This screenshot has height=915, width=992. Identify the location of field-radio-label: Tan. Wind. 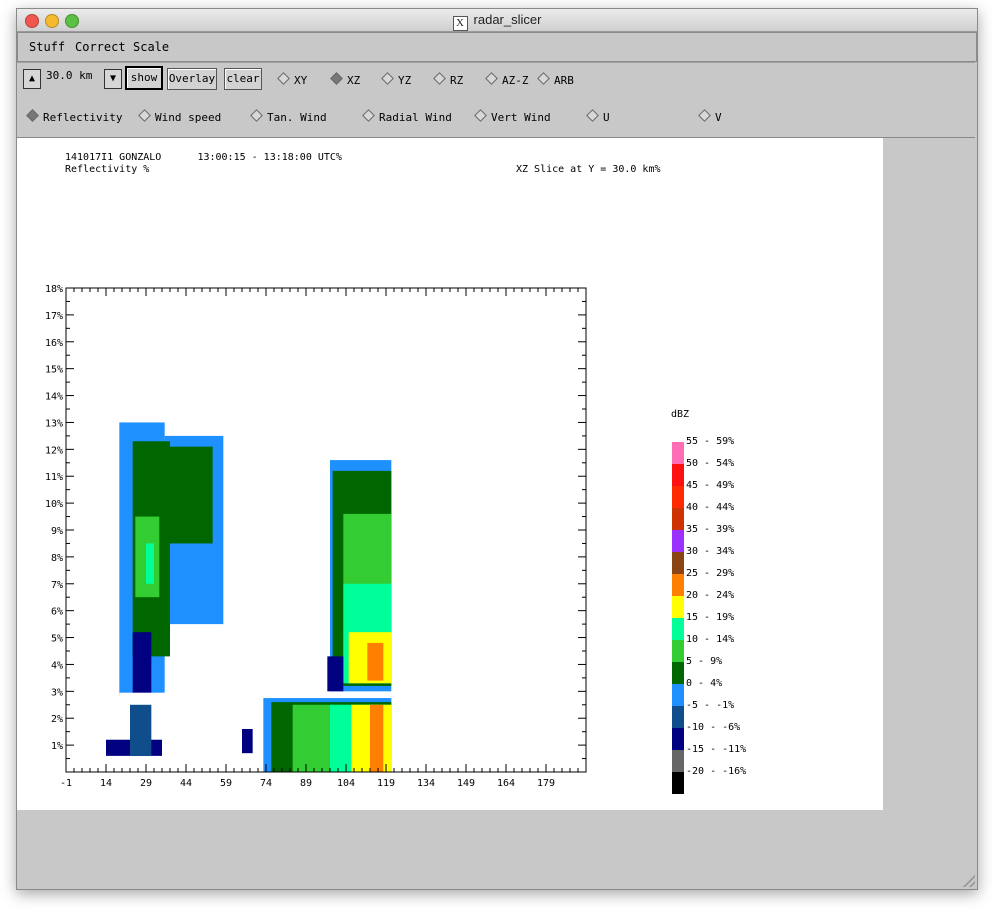
(297, 117).